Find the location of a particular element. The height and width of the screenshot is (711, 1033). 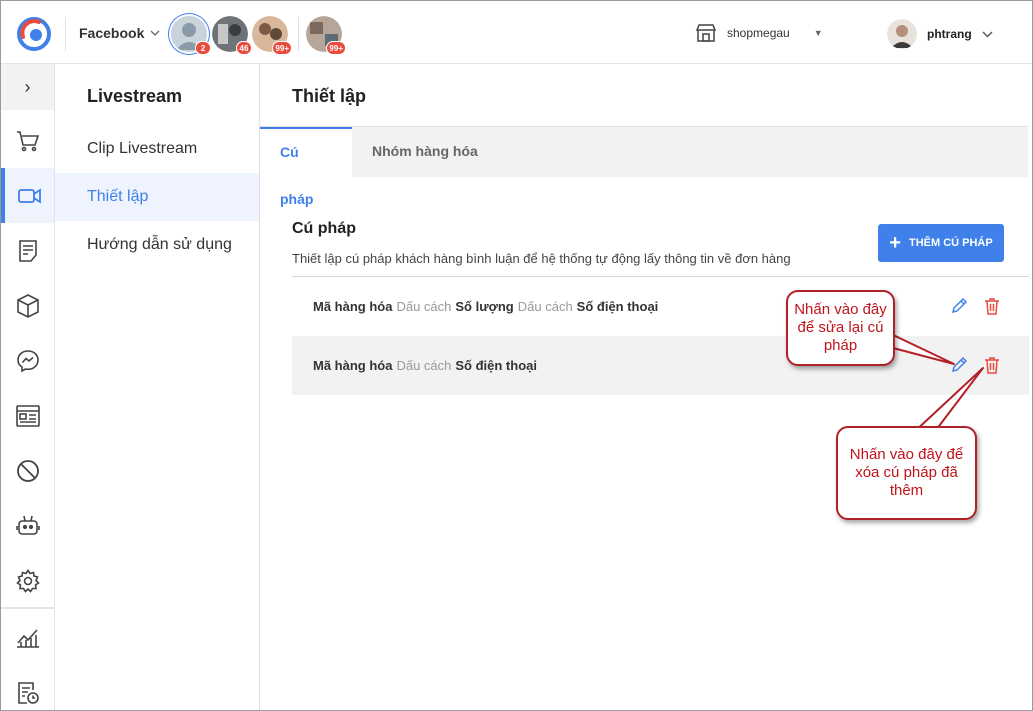

tab-syntax: Cú pháp is located at coordinates (306, 167).